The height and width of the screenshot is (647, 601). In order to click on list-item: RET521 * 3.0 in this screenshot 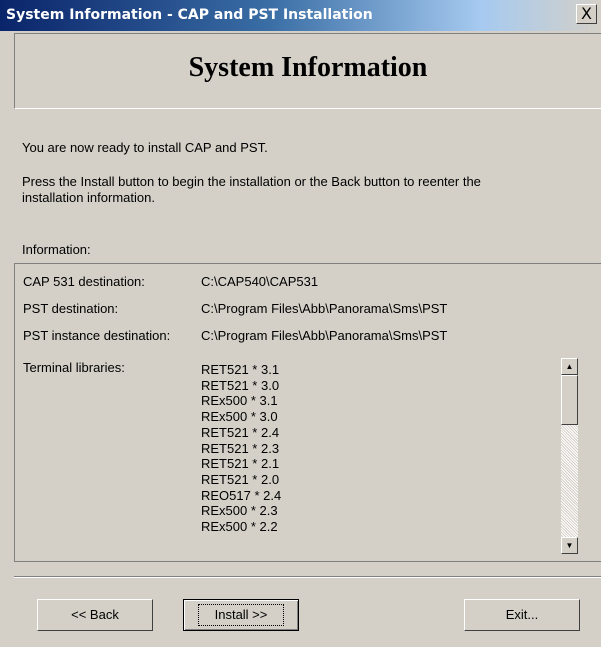, I will do `click(240, 385)`.